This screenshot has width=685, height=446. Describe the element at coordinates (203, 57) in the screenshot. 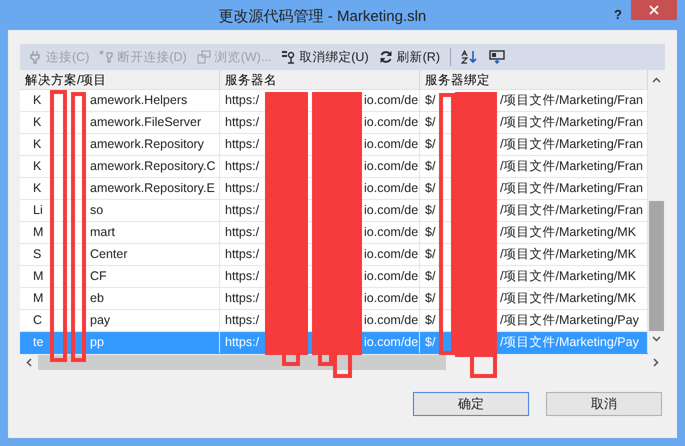

I see `server-icon` at that location.